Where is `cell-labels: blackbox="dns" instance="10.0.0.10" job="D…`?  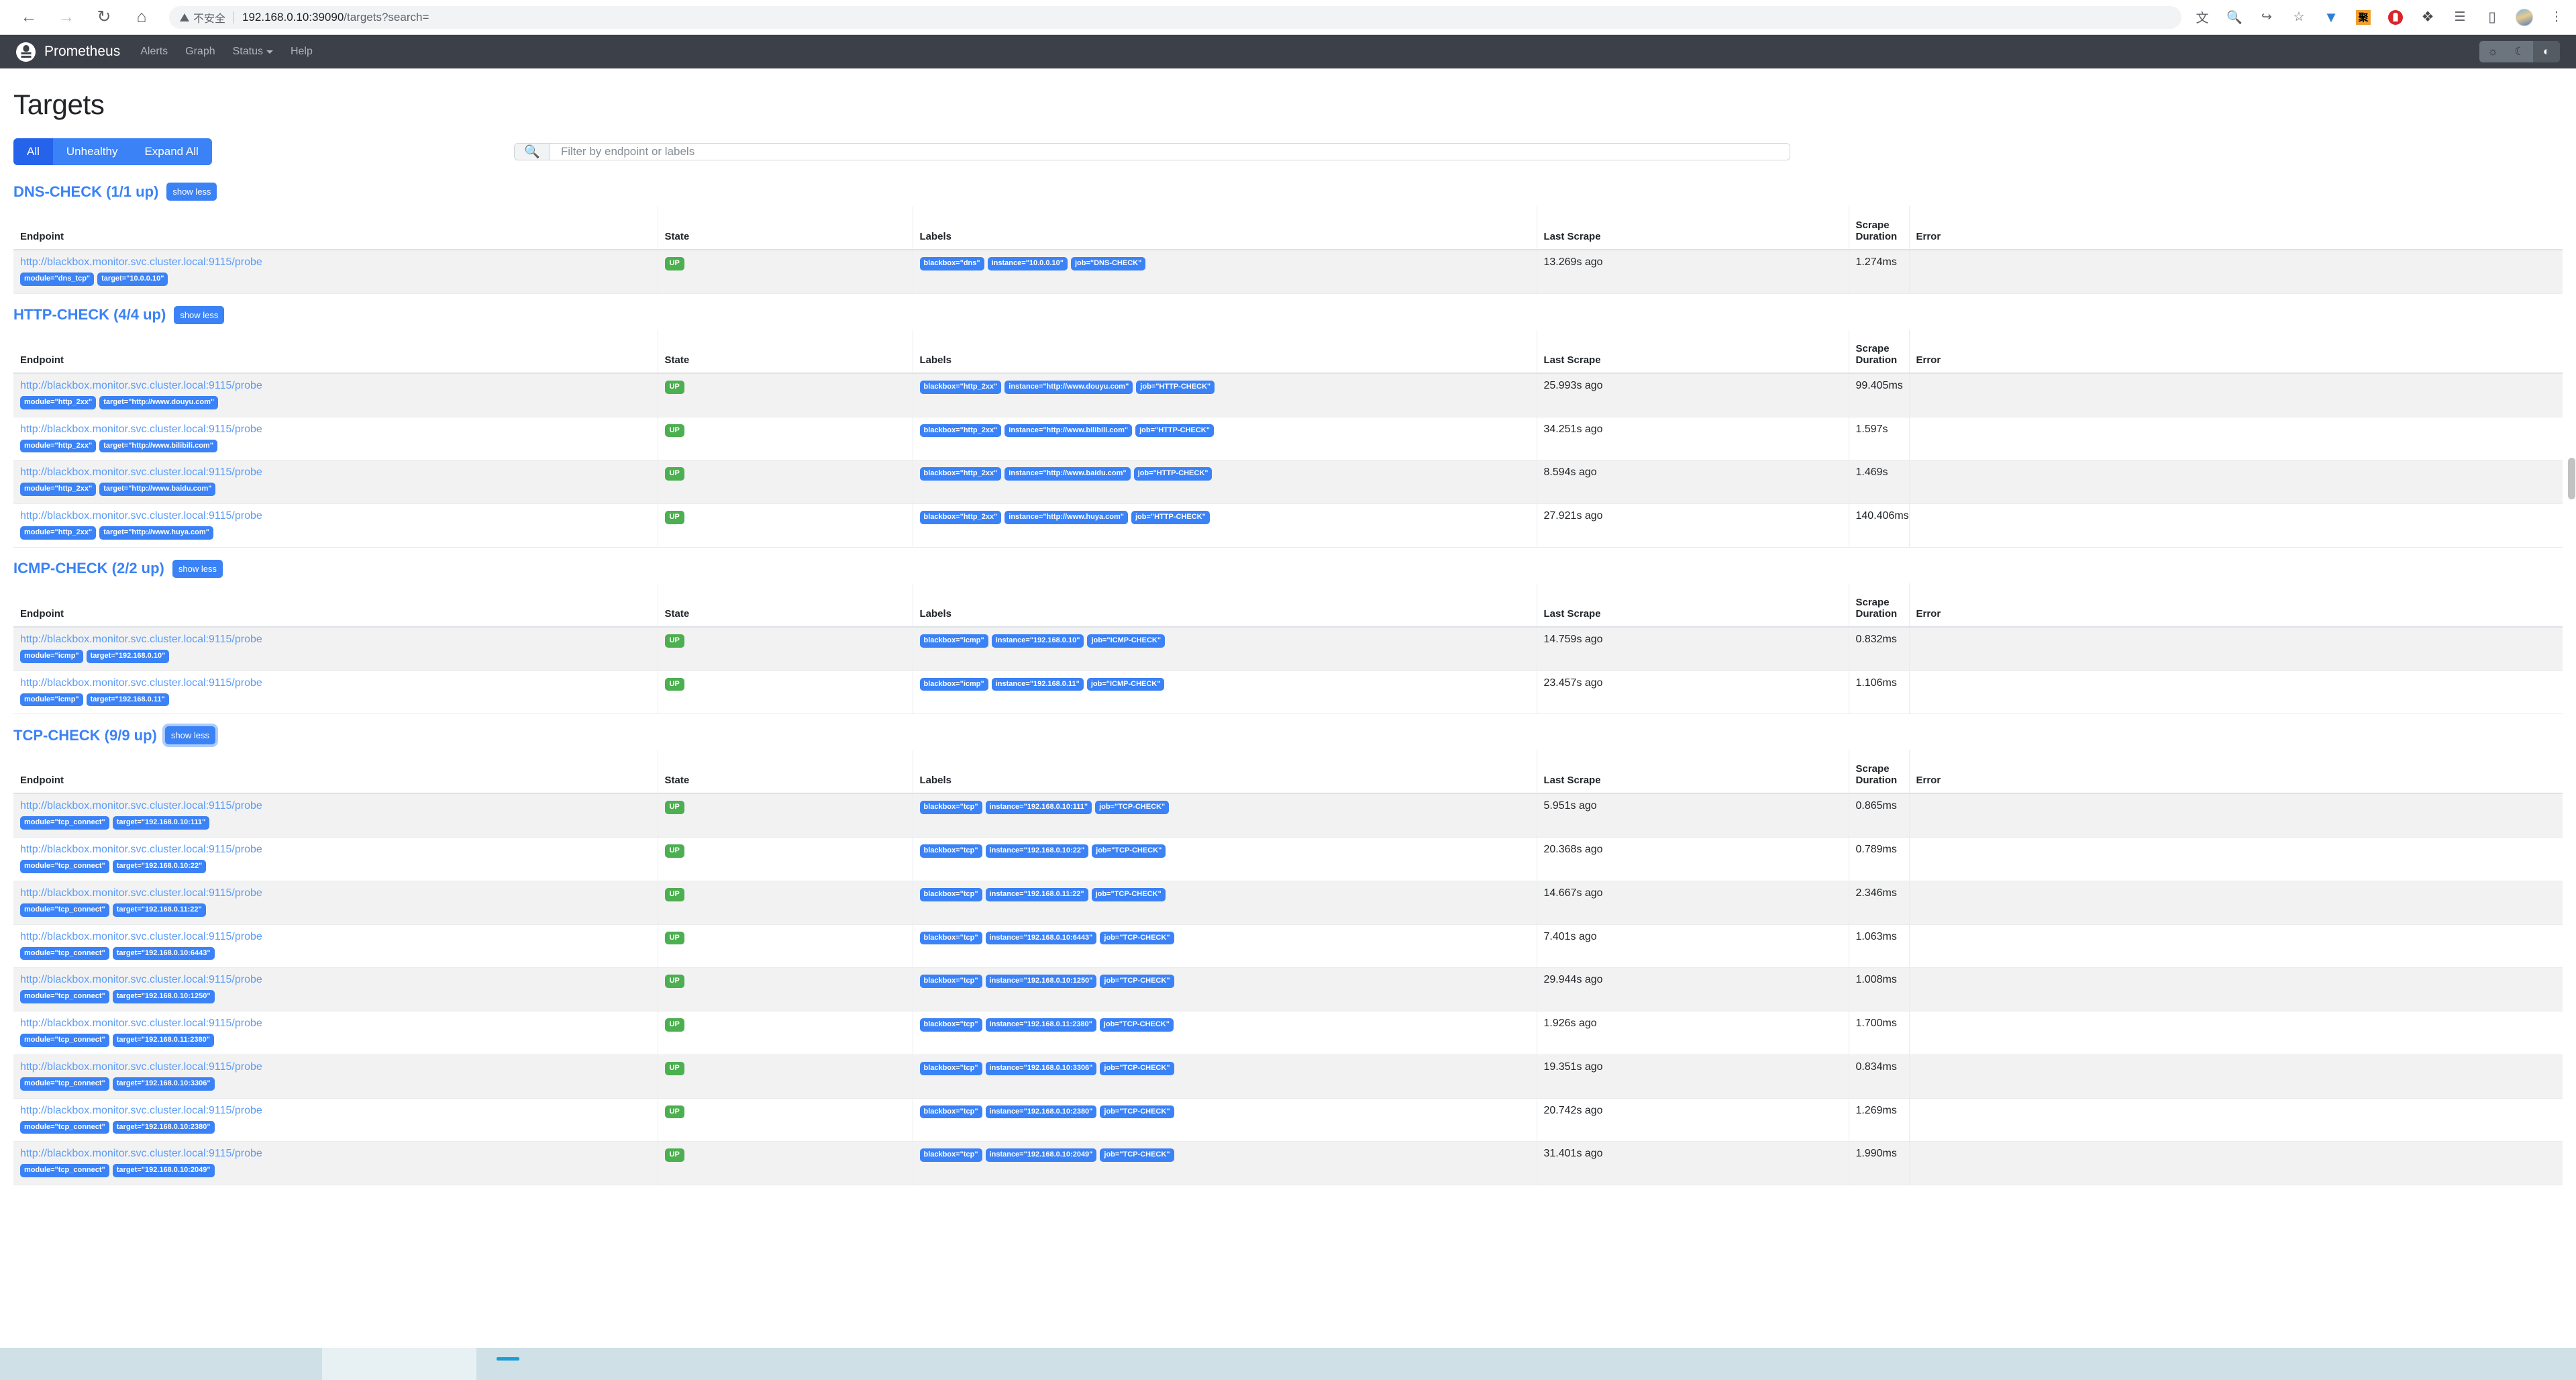 cell-labels: blackbox="dns" instance="10.0.0.10" job="D… is located at coordinates (1225, 272).